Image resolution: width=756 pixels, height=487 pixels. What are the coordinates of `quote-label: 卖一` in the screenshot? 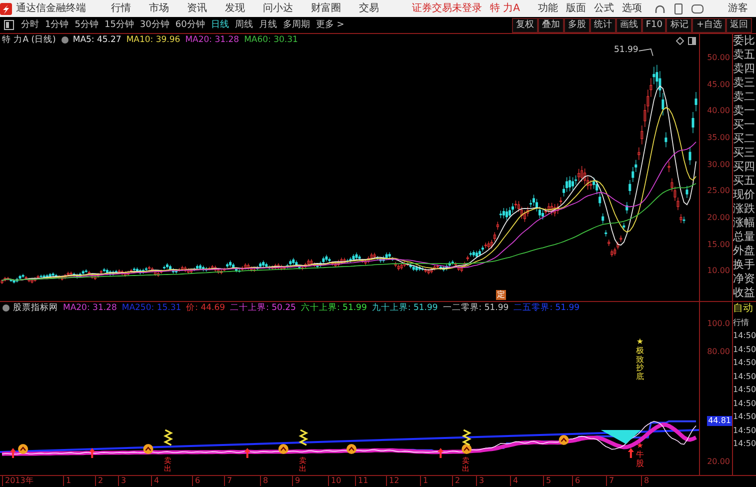 It's located at (744, 111).